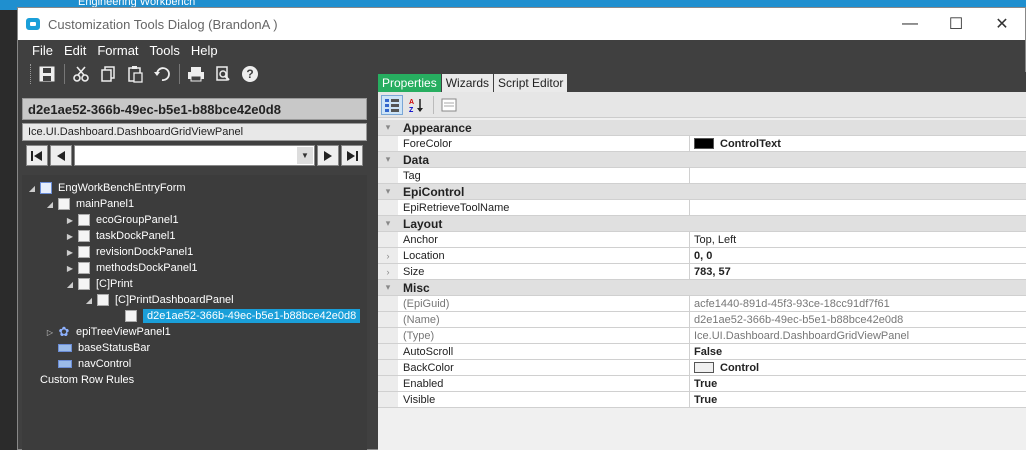  What do you see at coordinates (97, 348) in the screenshot?
I see `tree-item: baseStatusBar` at bounding box center [97, 348].